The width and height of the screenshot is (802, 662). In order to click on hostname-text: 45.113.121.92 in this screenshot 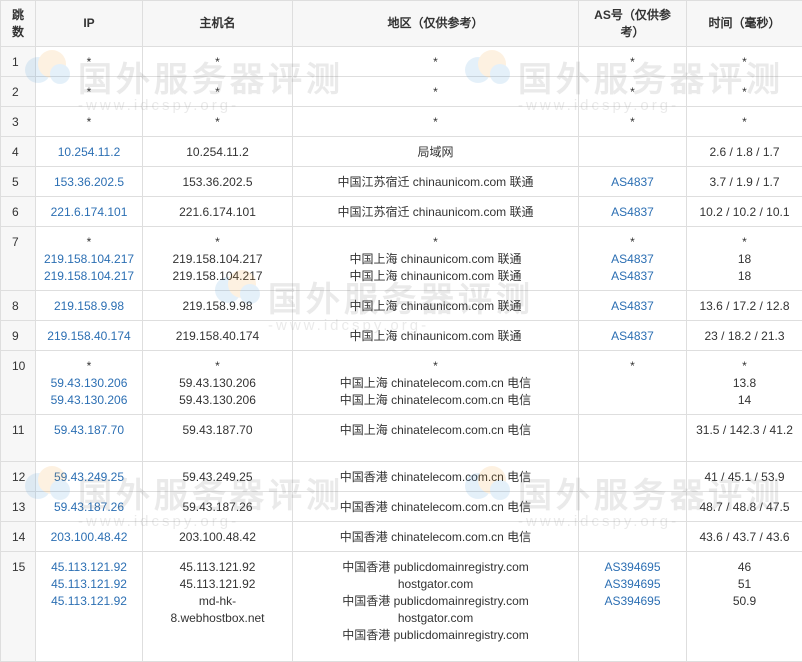, I will do `click(217, 567)`.